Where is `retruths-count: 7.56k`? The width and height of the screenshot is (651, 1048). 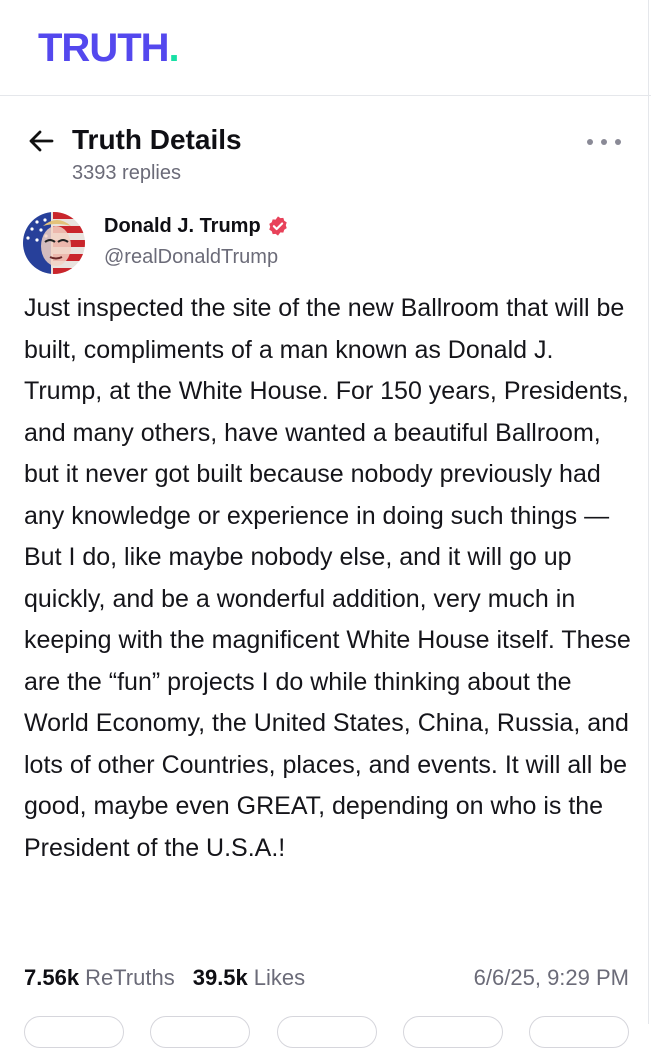 retruths-count: 7.56k is located at coordinates (52, 977).